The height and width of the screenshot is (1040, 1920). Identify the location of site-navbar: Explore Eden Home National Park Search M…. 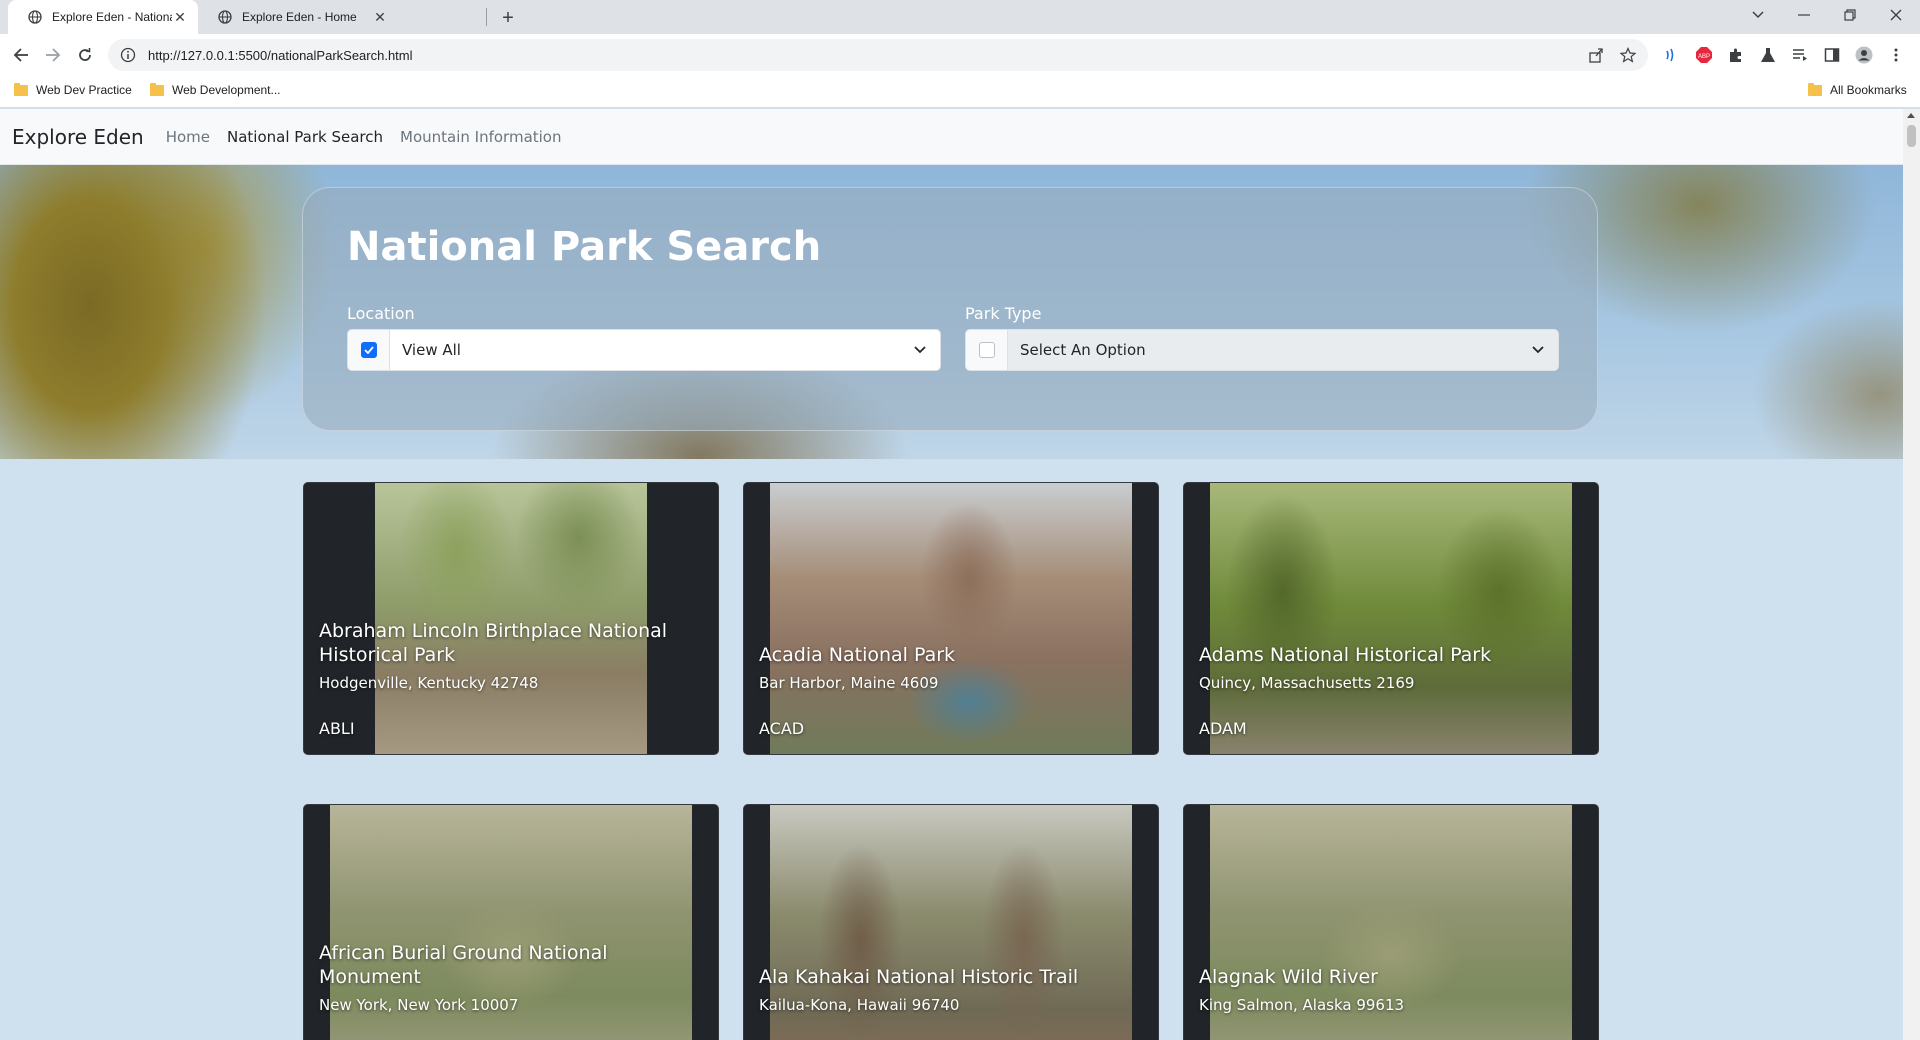
(951, 137).